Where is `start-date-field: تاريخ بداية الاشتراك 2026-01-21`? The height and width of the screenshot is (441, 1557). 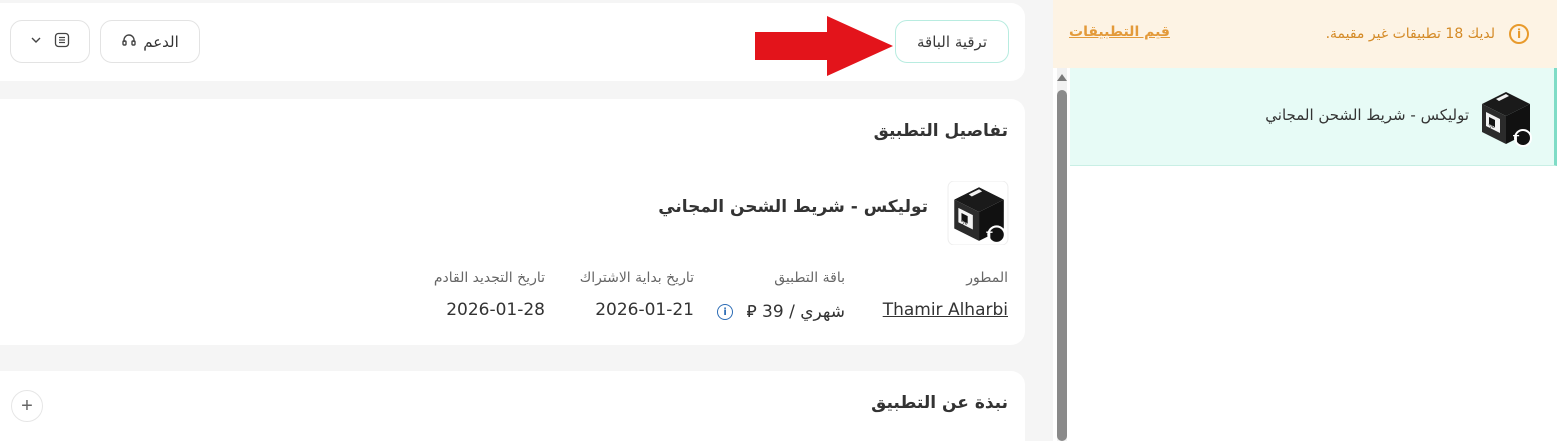
start-date-field: تاريخ بداية الاشتراك 2026-01-21 is located at coordinates (637, 295).